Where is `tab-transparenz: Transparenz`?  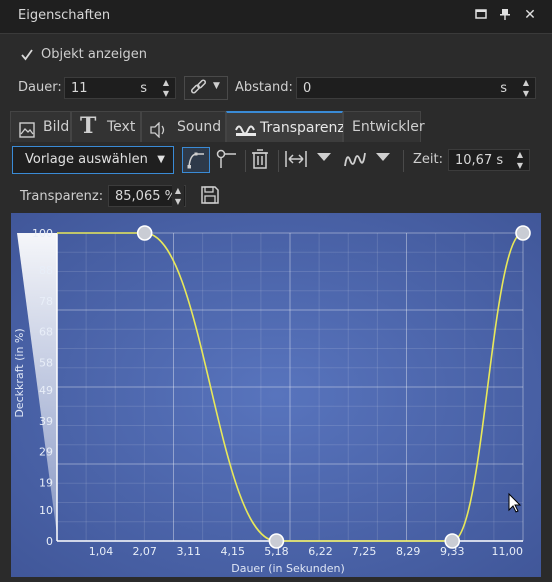
tab-transparenz: Transparenz is located at coordinates (285, 126).